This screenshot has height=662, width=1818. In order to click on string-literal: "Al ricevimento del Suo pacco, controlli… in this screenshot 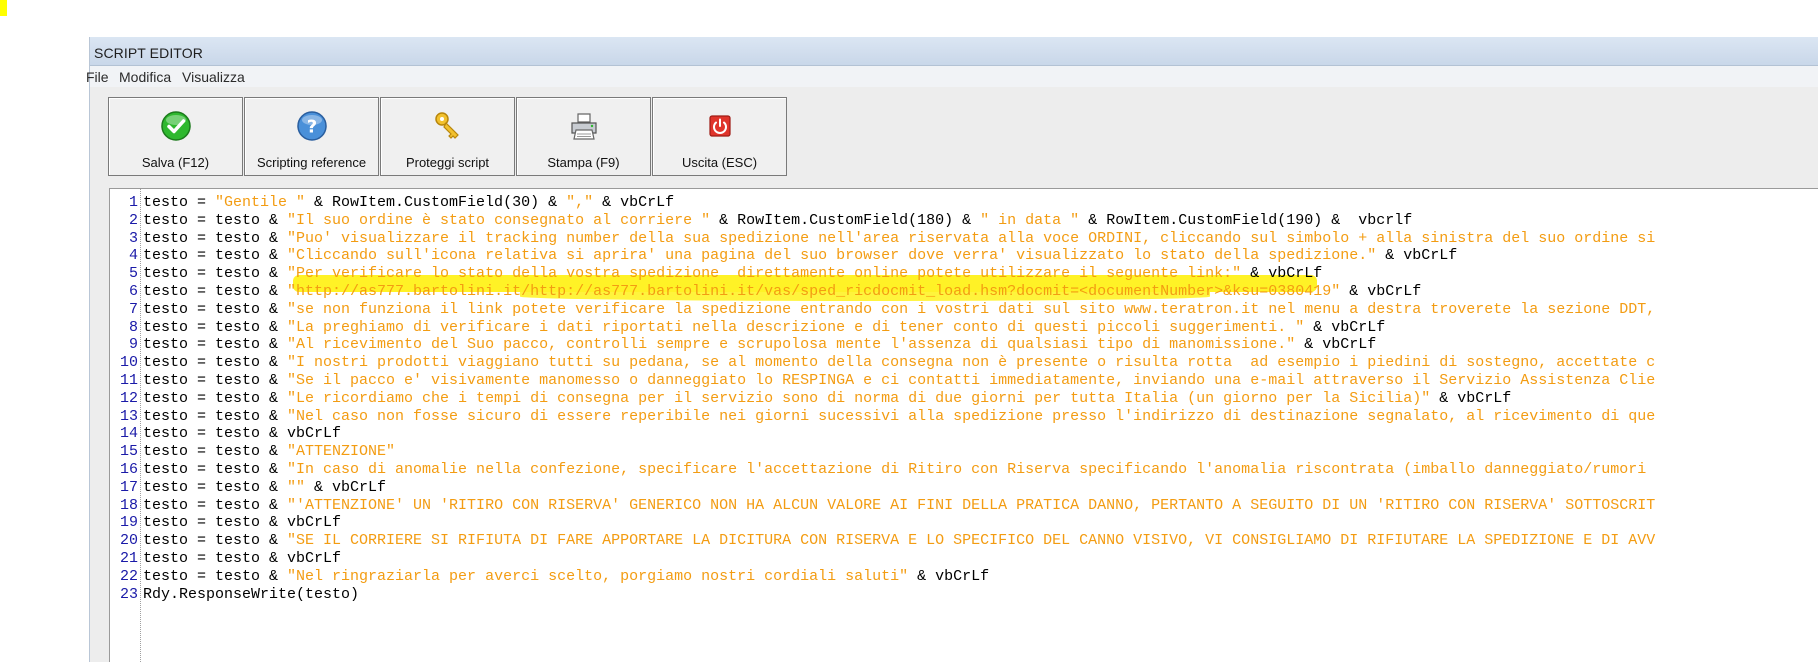, I will do `click(791, 345)`.